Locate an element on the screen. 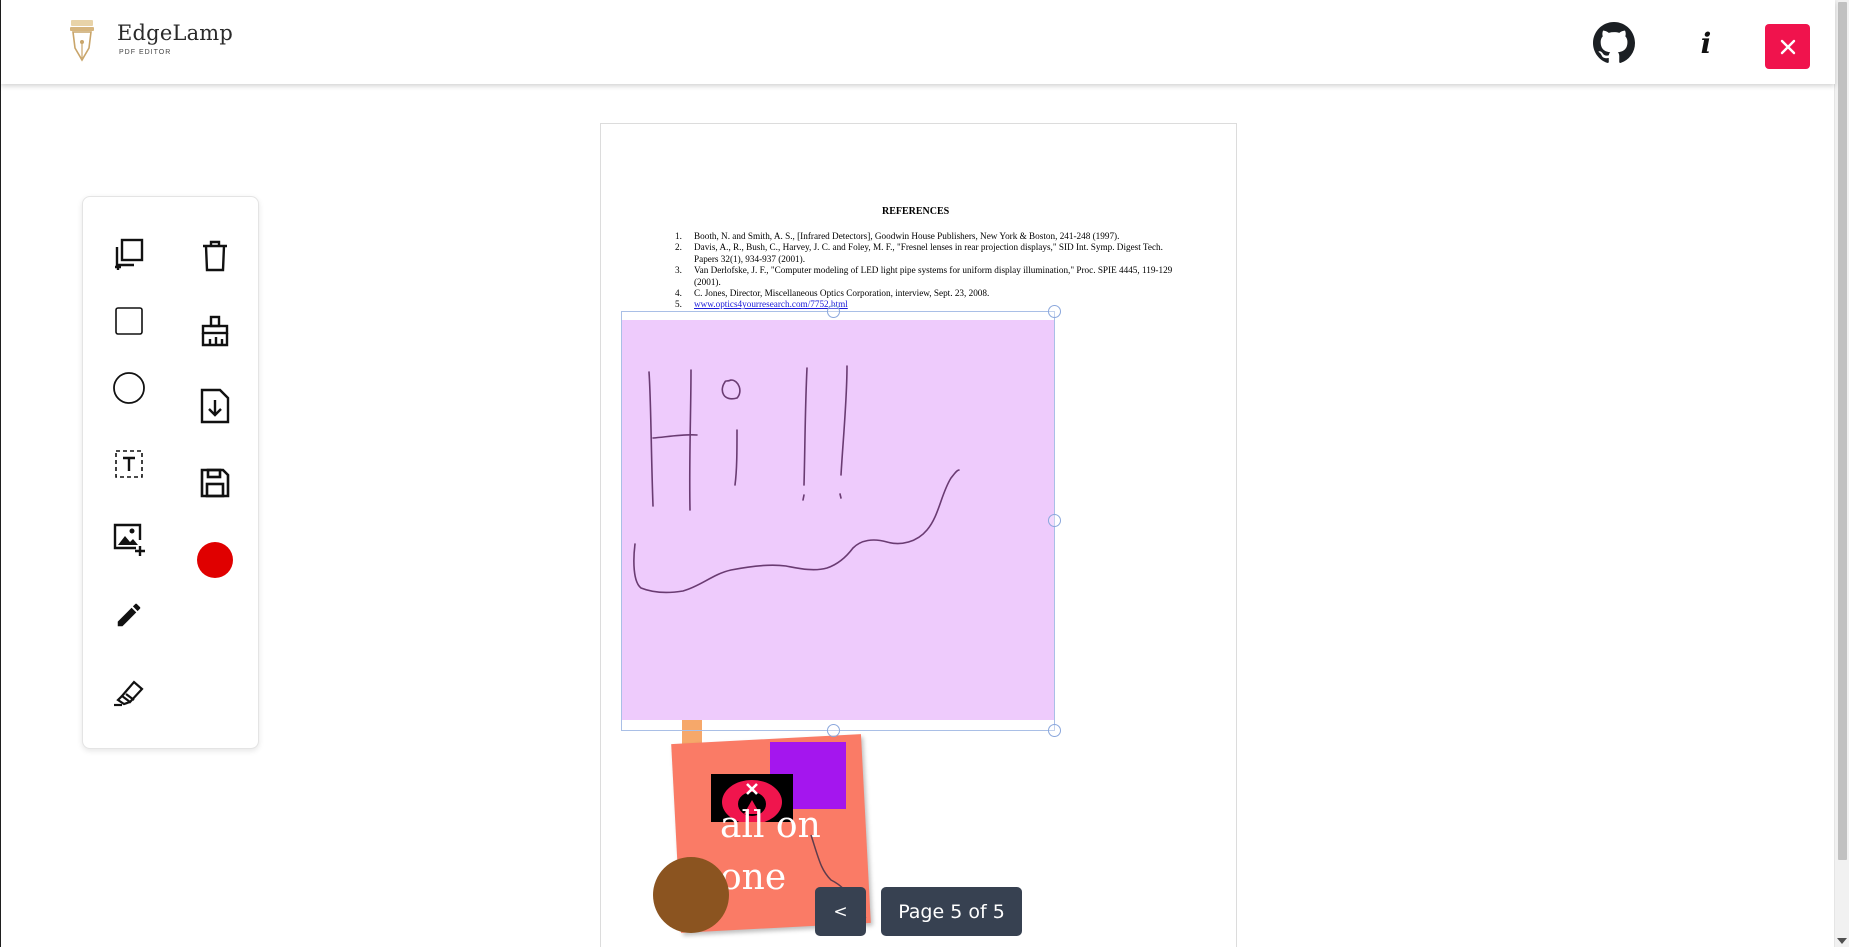 Image resolution: width=1849 pixels, height=947 pixels. download-icon is located at coordinates (215, 406).